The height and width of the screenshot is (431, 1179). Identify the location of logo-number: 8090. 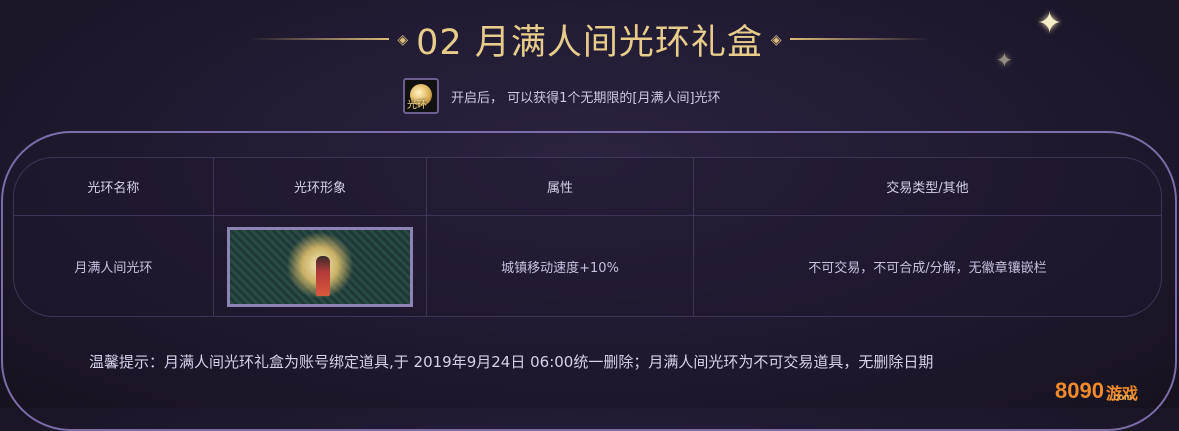
(1079, 390).